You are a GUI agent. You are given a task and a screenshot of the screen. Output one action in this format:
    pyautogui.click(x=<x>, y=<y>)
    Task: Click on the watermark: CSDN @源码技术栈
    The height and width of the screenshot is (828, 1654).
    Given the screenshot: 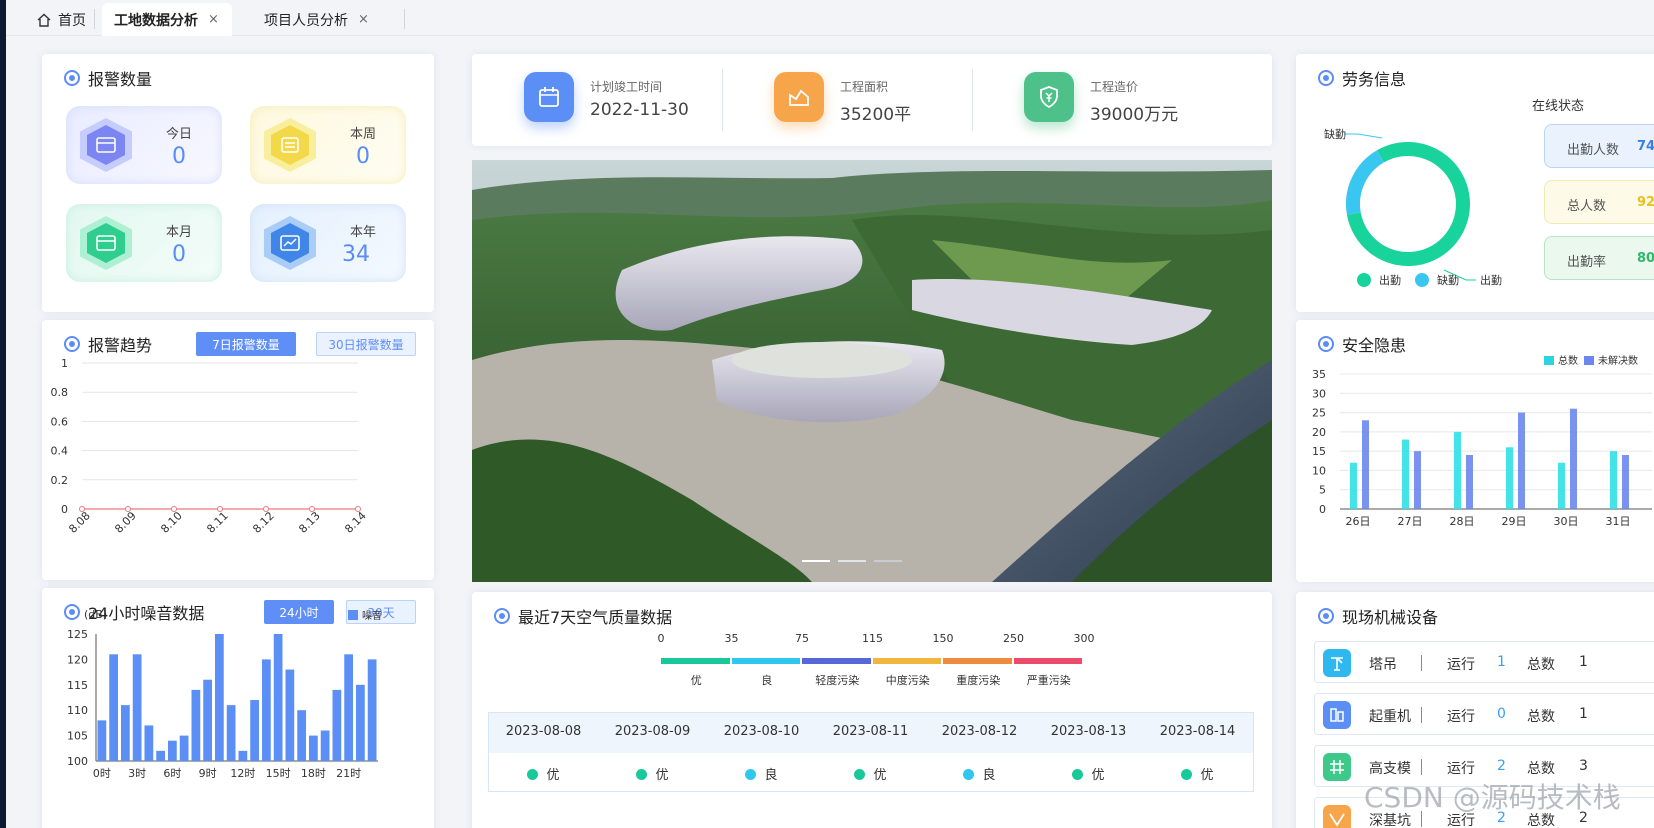 What is the action you would take?
    pyautogui.click(x=1492, y=797)
    